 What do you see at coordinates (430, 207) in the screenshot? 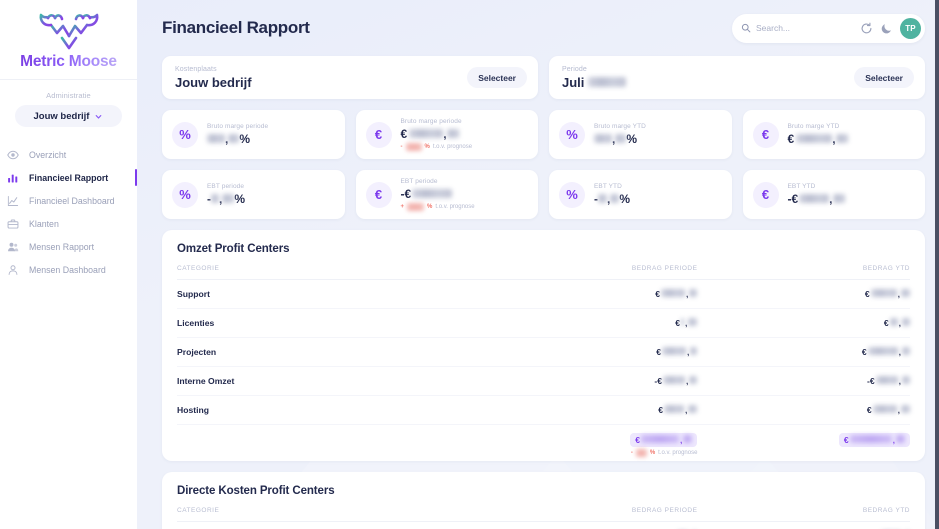
I see `percent-symbol: %` at bounding box center [430, 207].